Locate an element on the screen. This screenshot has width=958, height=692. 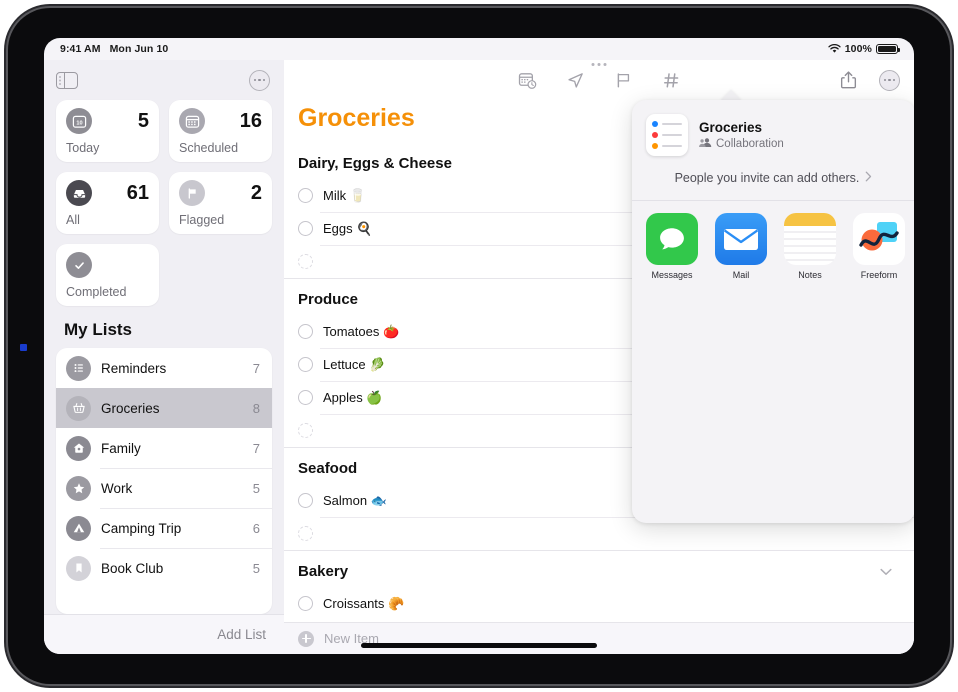
tent-icon is located at coordinates (78, 528).